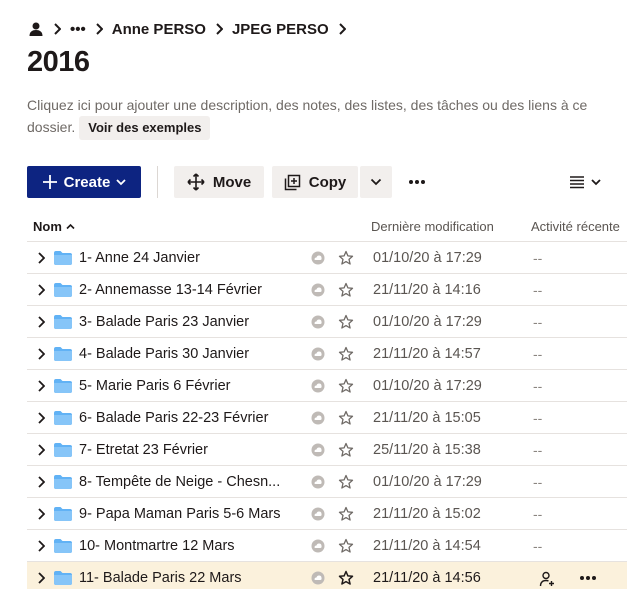 Image resolution: width=644 pixels, height=589 pixels. Describe the element at coordinates (78, 29) in the screenshot. I see `breadcrumb-ellipsis: •••` at that location.